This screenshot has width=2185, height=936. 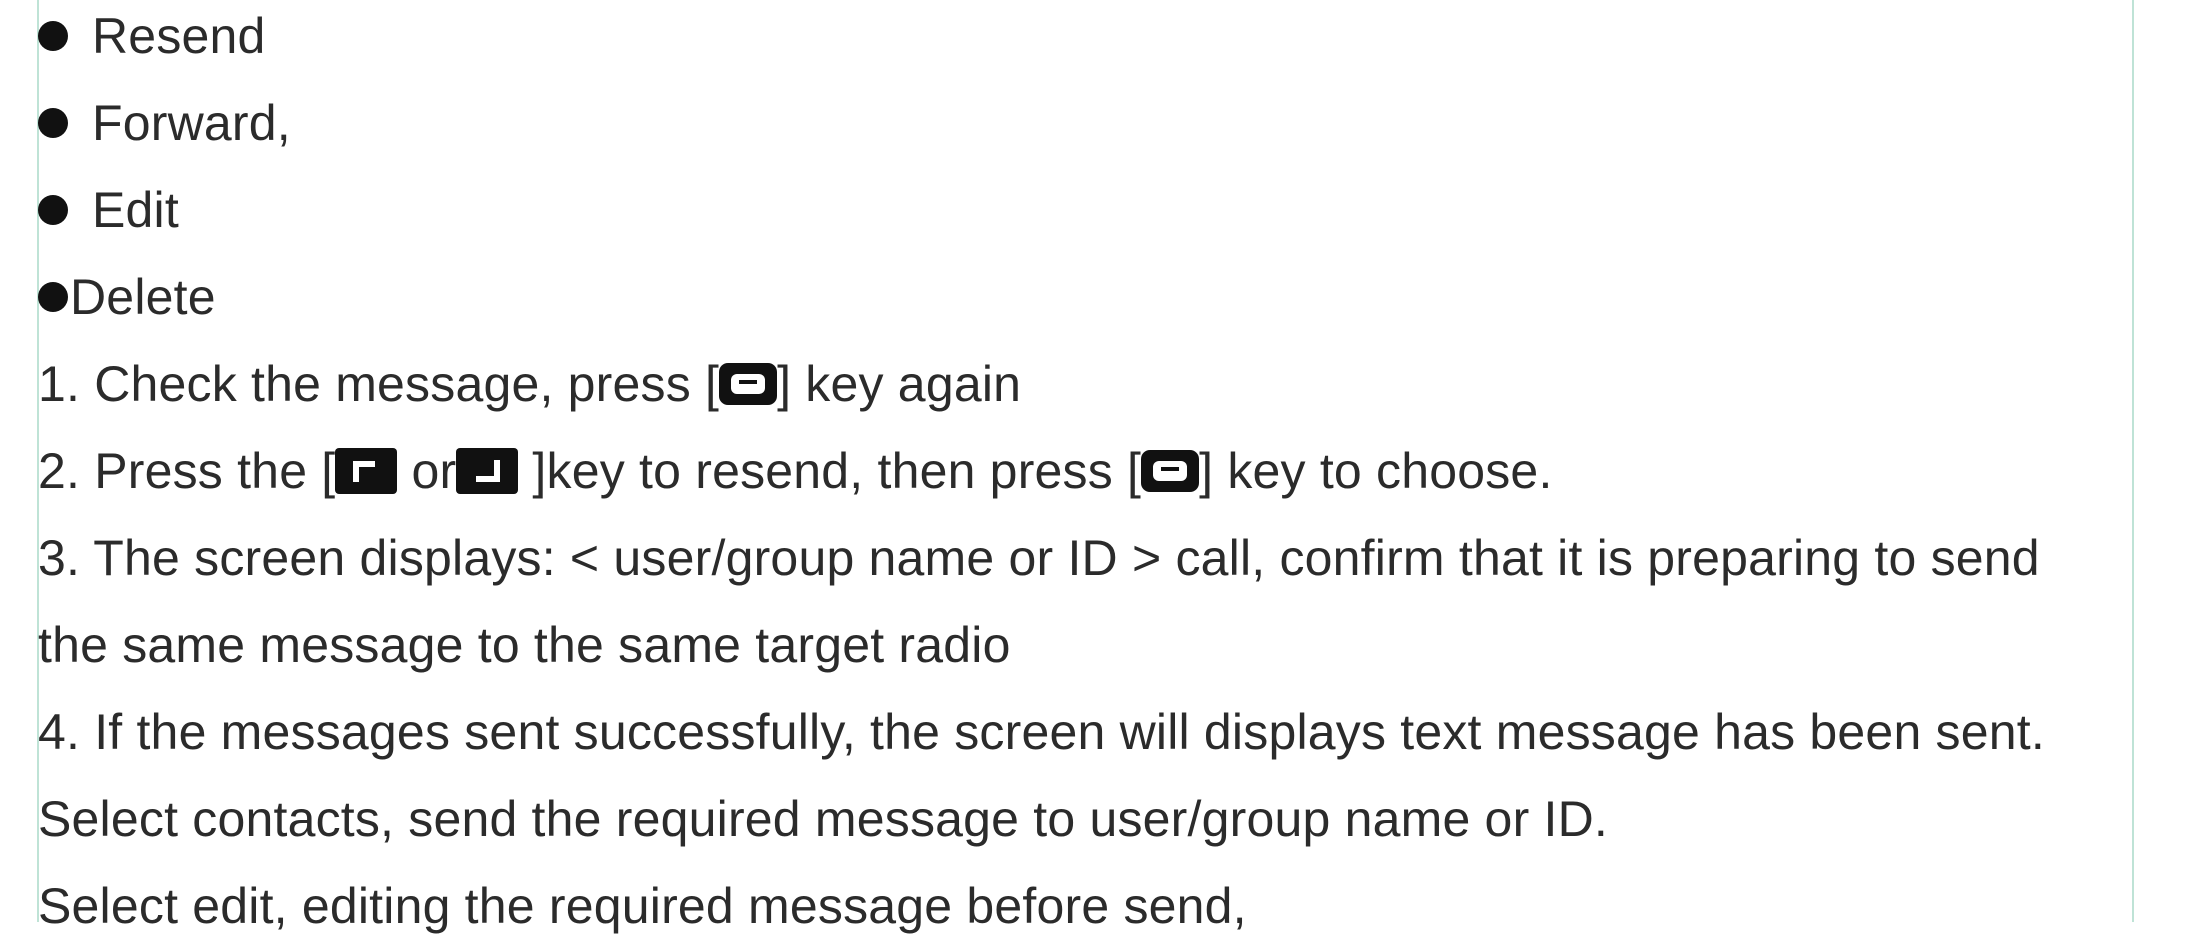 What do you see at coordinates (187, 471) in the screenshot?
I see `step-2-text-before: 2. Press the [` at bounding box center [187, 471].